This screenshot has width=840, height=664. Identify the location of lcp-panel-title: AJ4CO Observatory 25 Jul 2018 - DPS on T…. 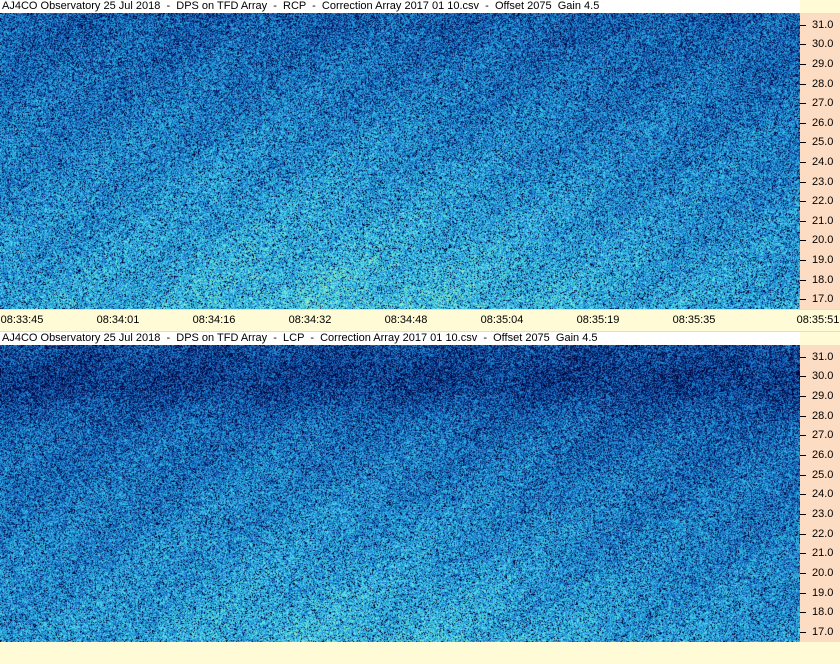
(400, 338).